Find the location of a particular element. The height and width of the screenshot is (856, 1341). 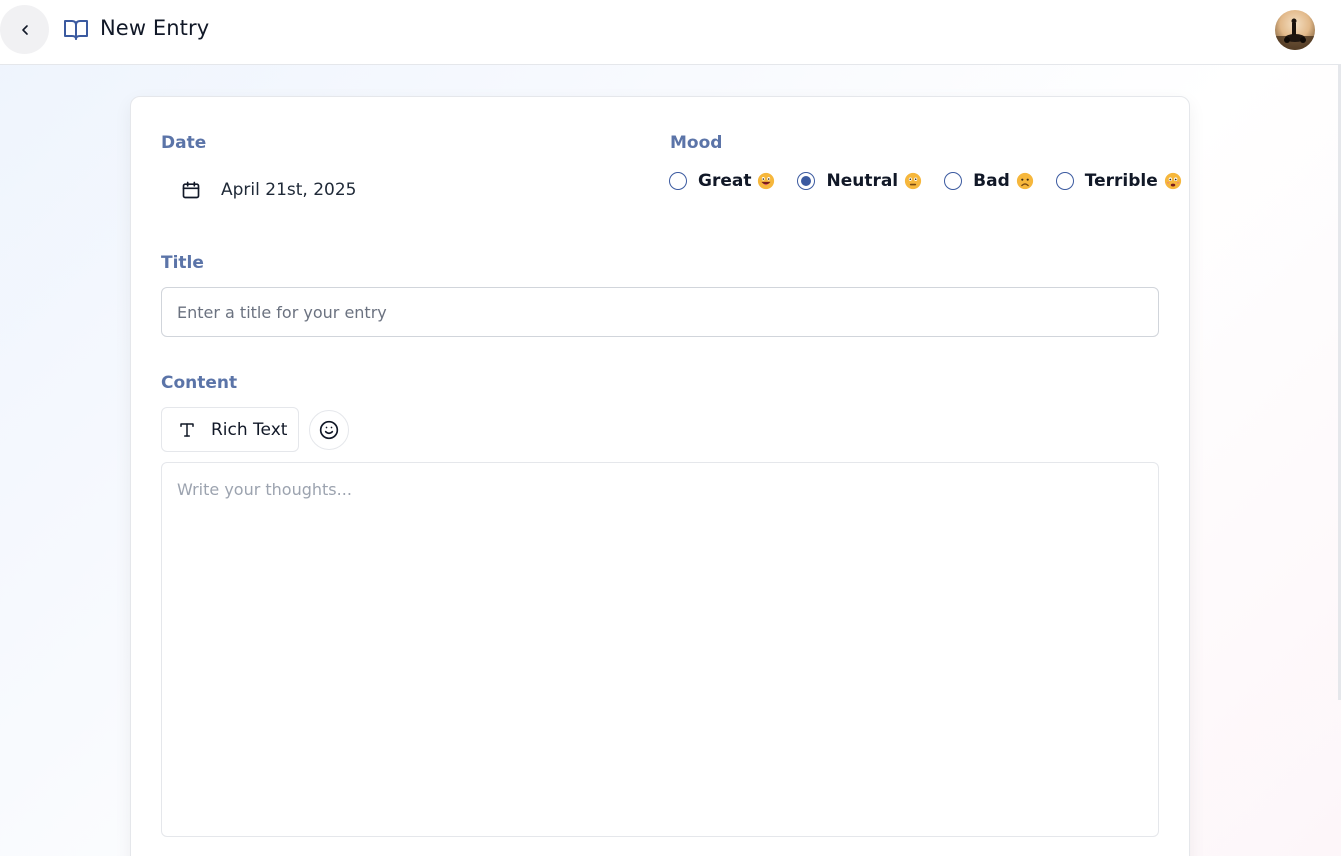

mood-option-terrible: Terrible is located at coordinates (1118, 181).